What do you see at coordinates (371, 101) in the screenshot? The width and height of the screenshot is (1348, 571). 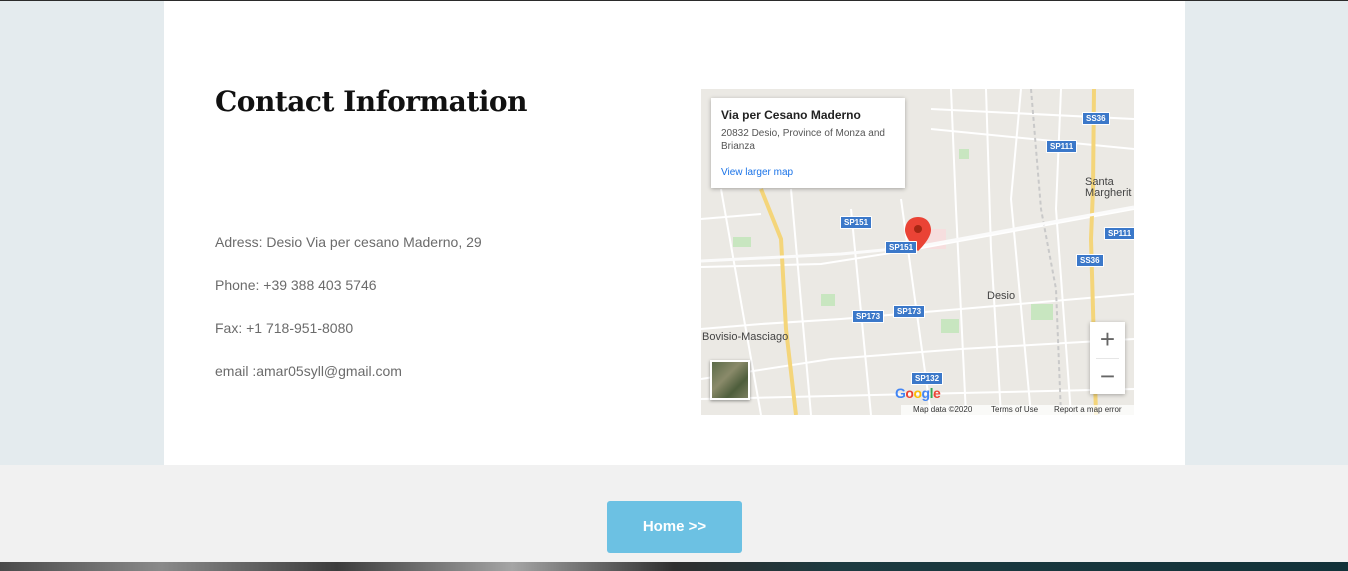 I see `contact-title: Contact Information` at bounding box center [371, 101].